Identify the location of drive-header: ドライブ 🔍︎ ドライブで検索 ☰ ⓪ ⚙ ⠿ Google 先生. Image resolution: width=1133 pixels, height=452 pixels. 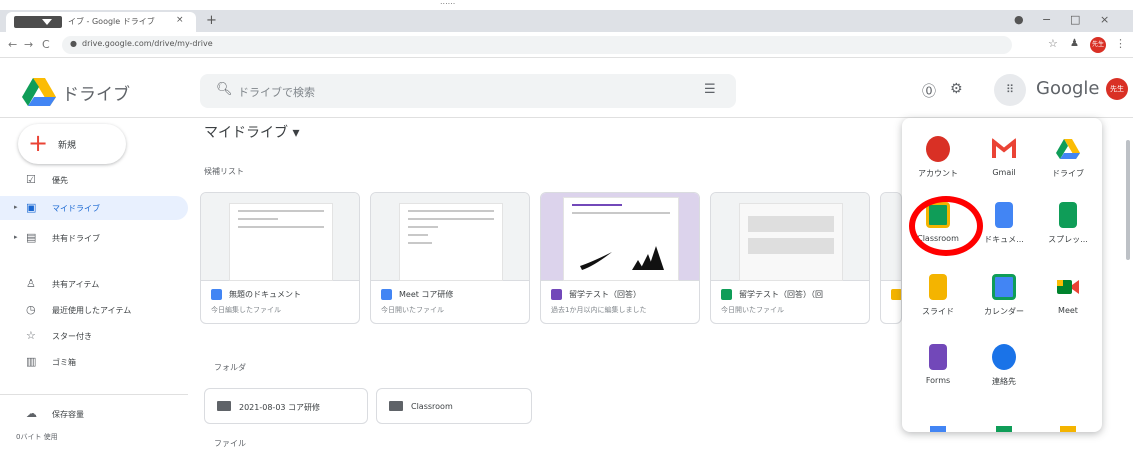
(566, 88).